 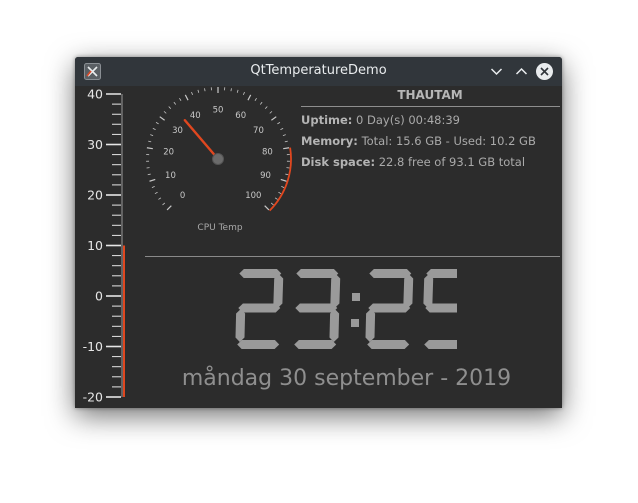 I want to click on thermometer-label: 0, so click(x=99, y=296).